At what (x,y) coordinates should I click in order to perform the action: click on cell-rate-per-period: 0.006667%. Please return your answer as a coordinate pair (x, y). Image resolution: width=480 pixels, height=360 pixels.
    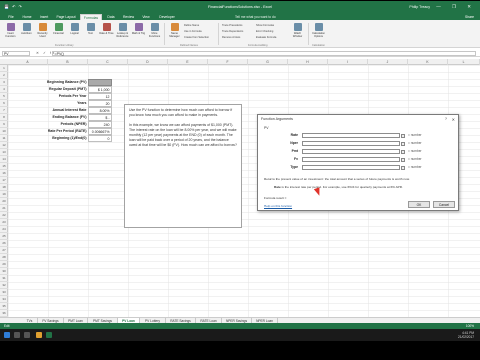
    Looking at the image, I should click on (100, 131).